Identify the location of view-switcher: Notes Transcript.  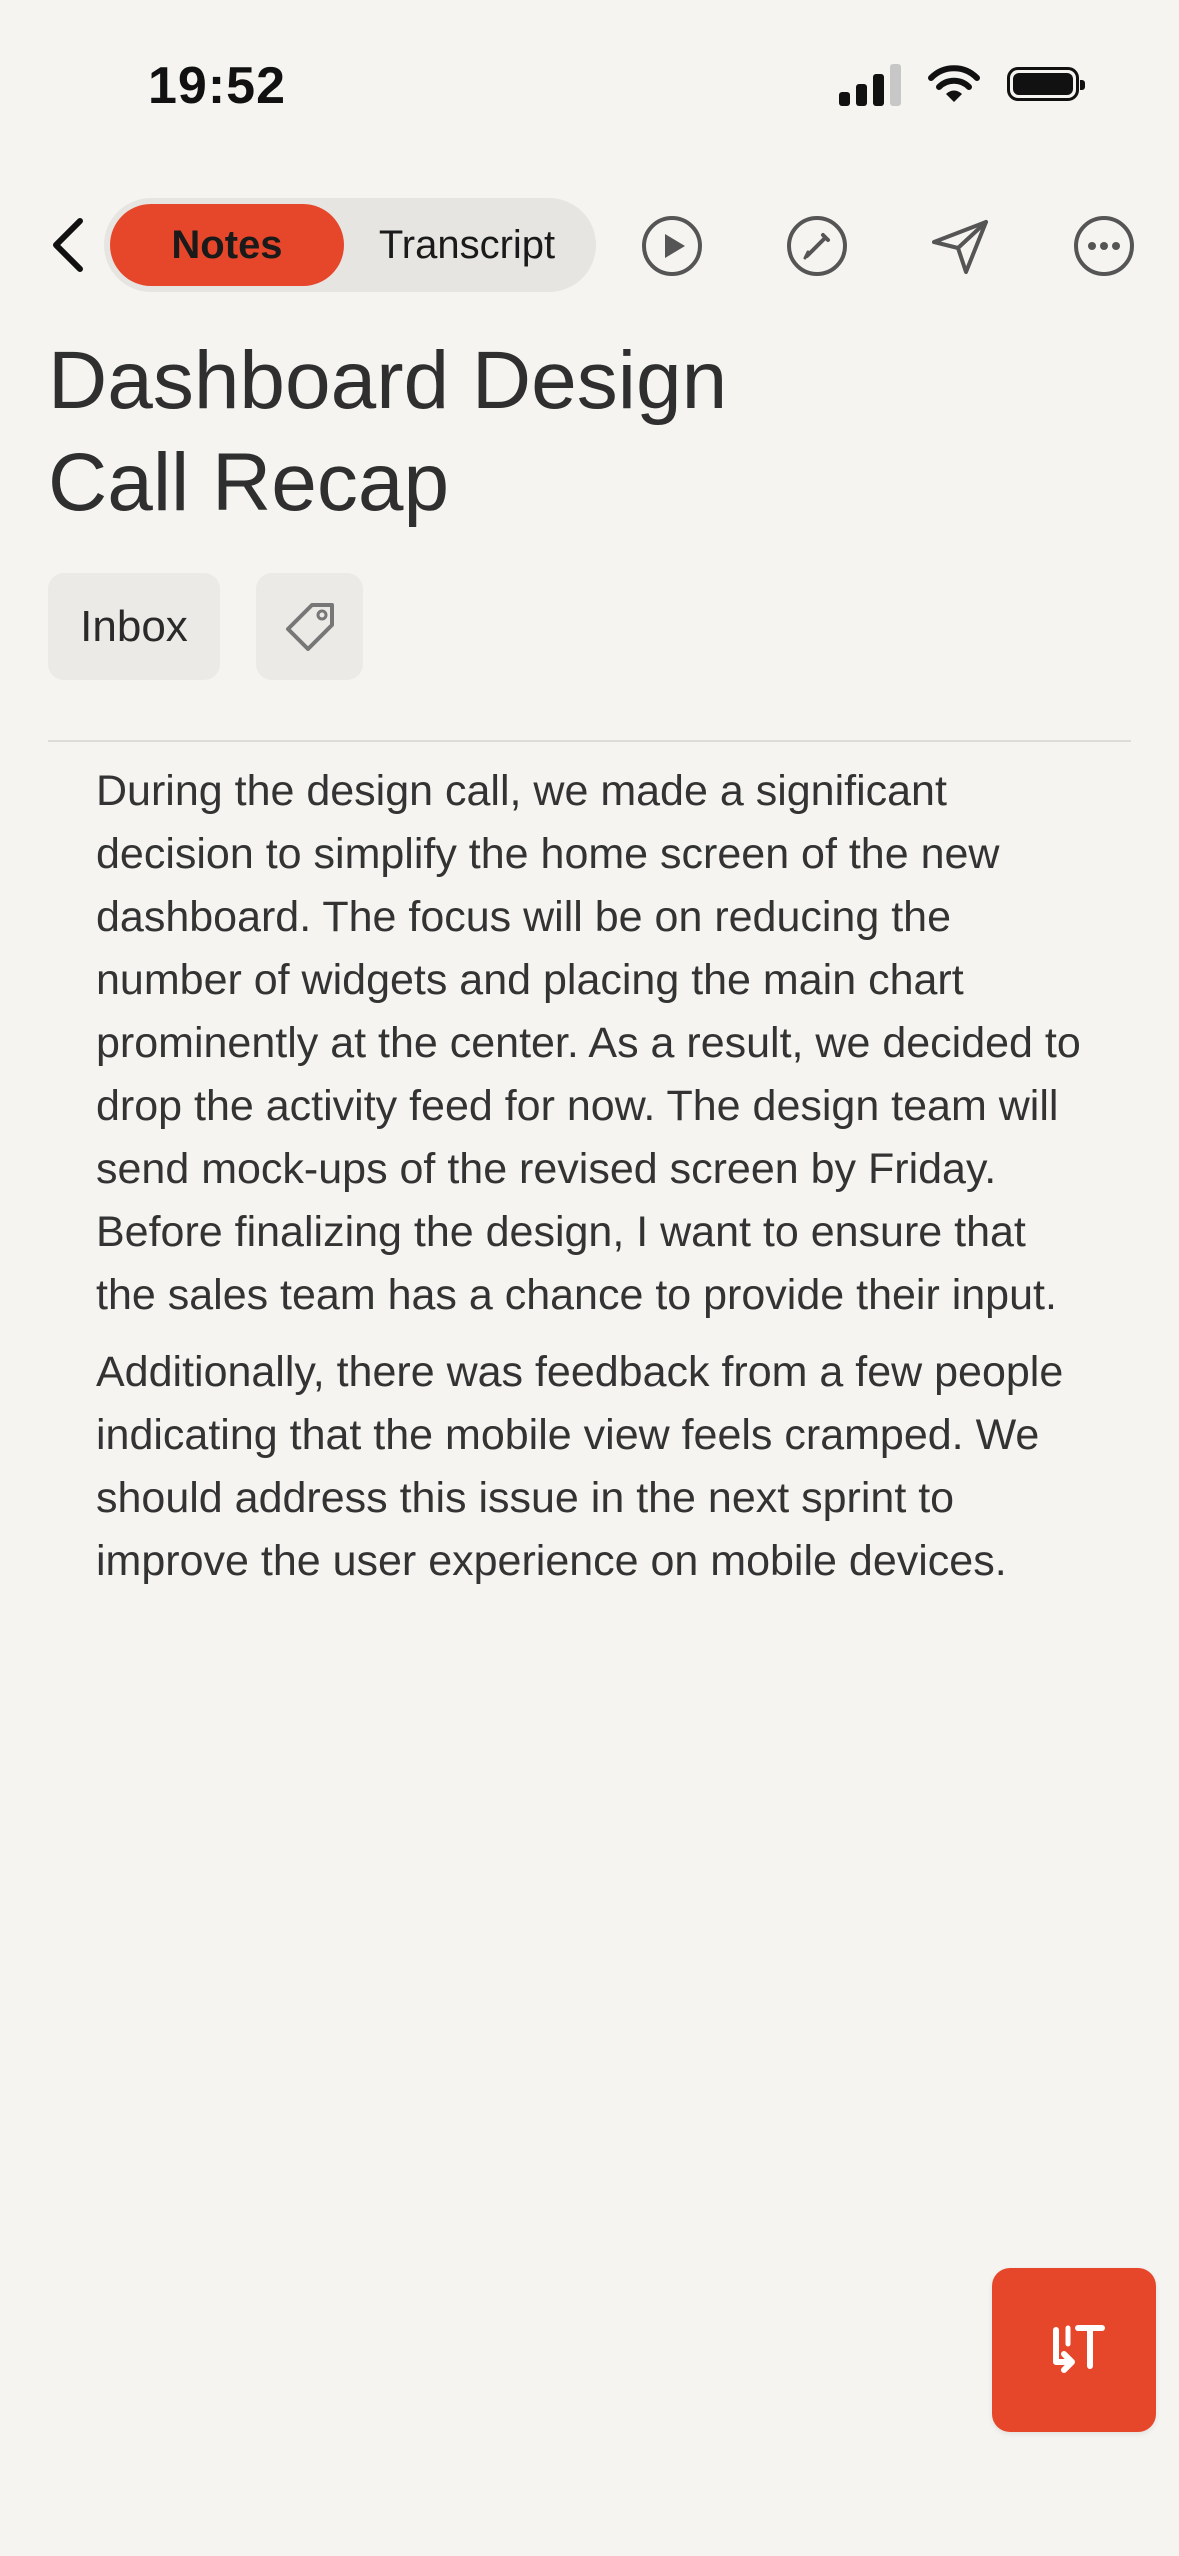
(350, 245).